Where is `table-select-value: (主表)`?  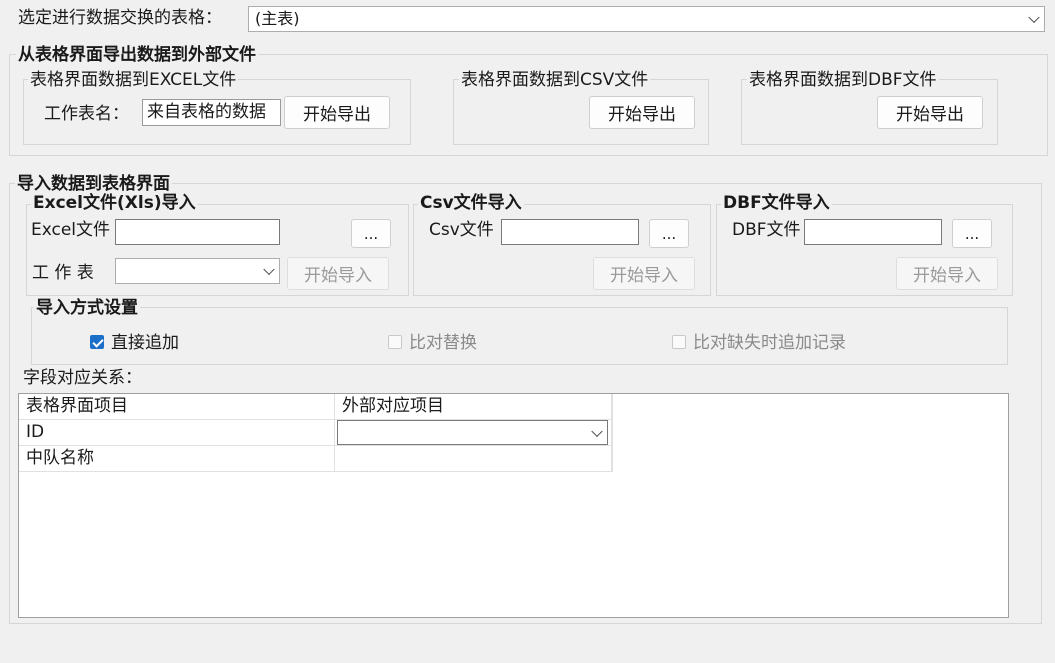
table-select-value: (主表) is located at coordinates (277, 18).